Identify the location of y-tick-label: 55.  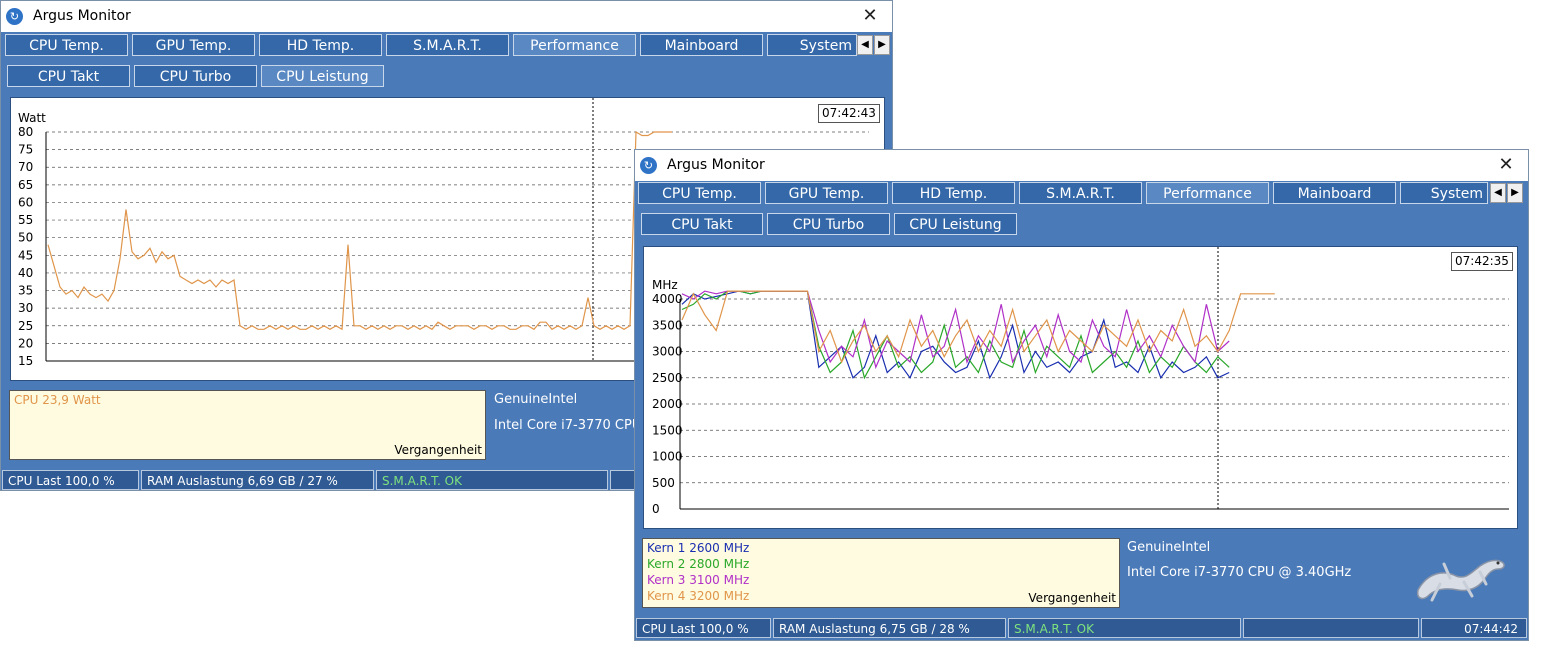
(25, 220).